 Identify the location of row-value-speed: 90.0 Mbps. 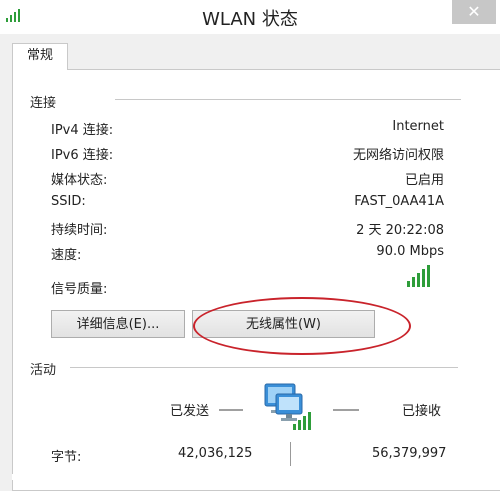
(410, 251).